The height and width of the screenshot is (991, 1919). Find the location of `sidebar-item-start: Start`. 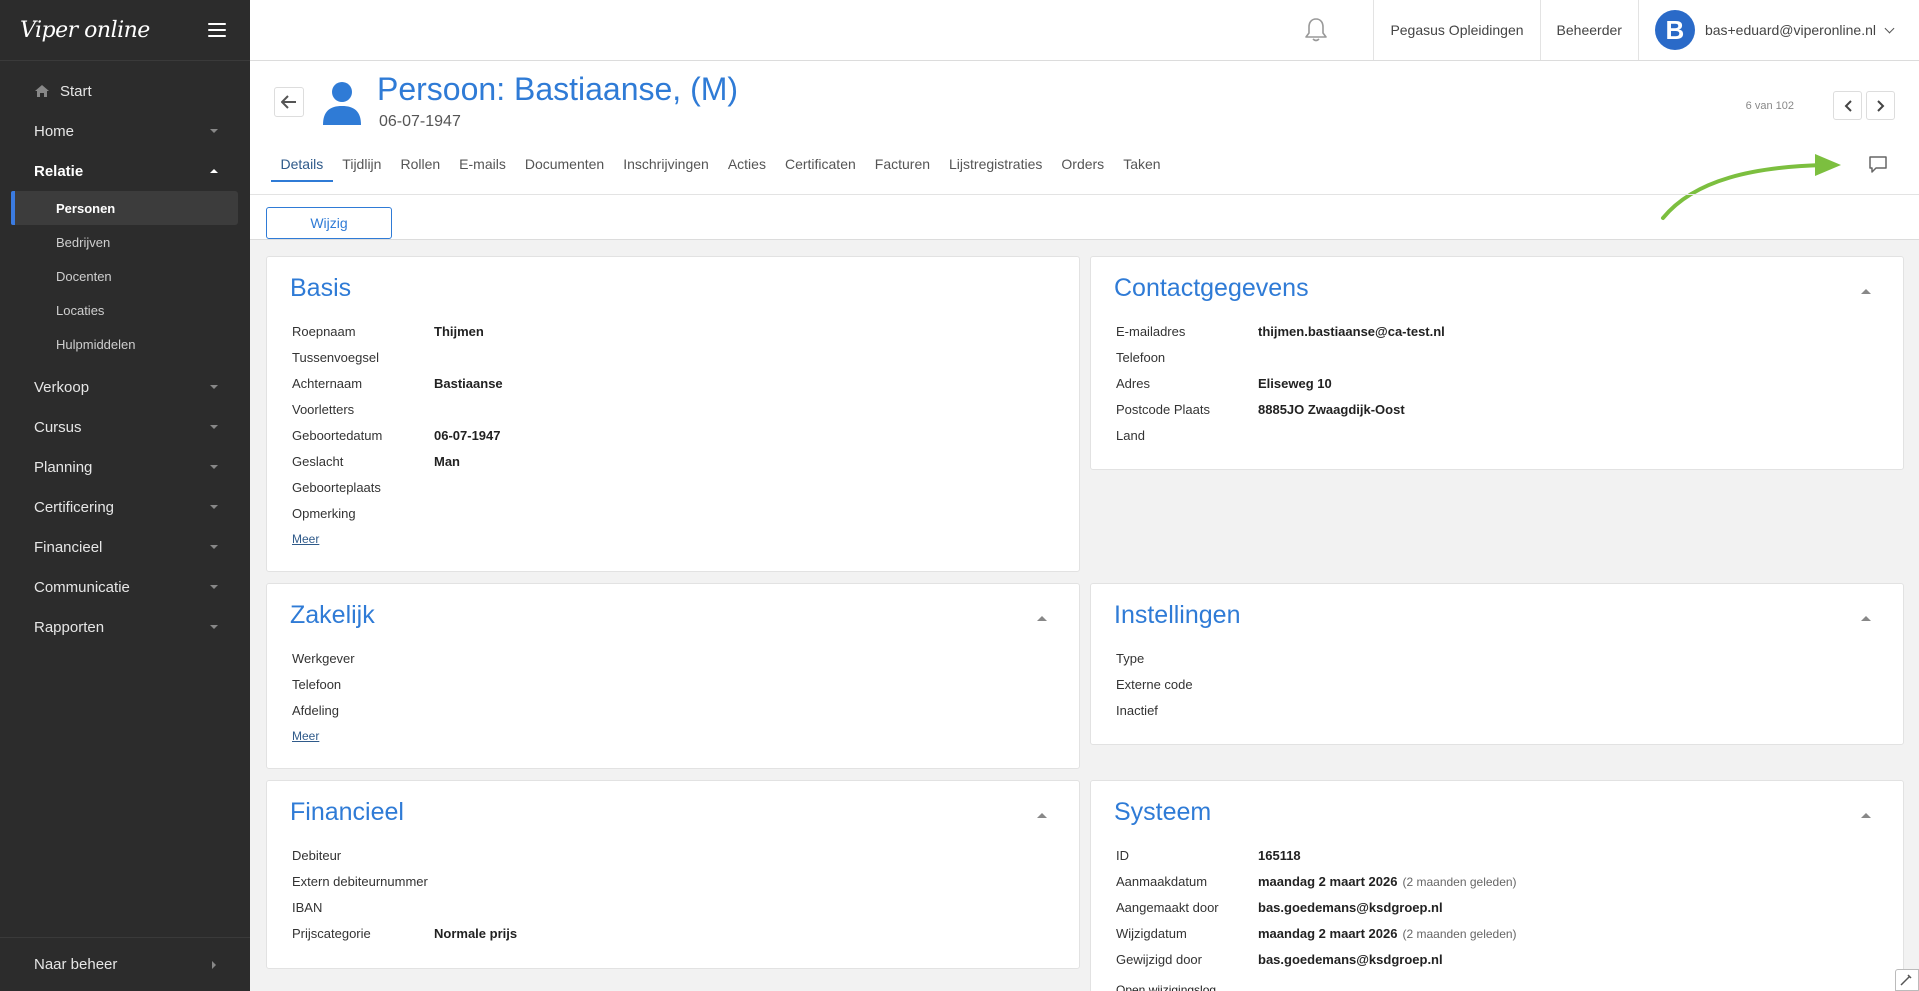

sidebar-item-start: Start is located at coordinates (125, 91).